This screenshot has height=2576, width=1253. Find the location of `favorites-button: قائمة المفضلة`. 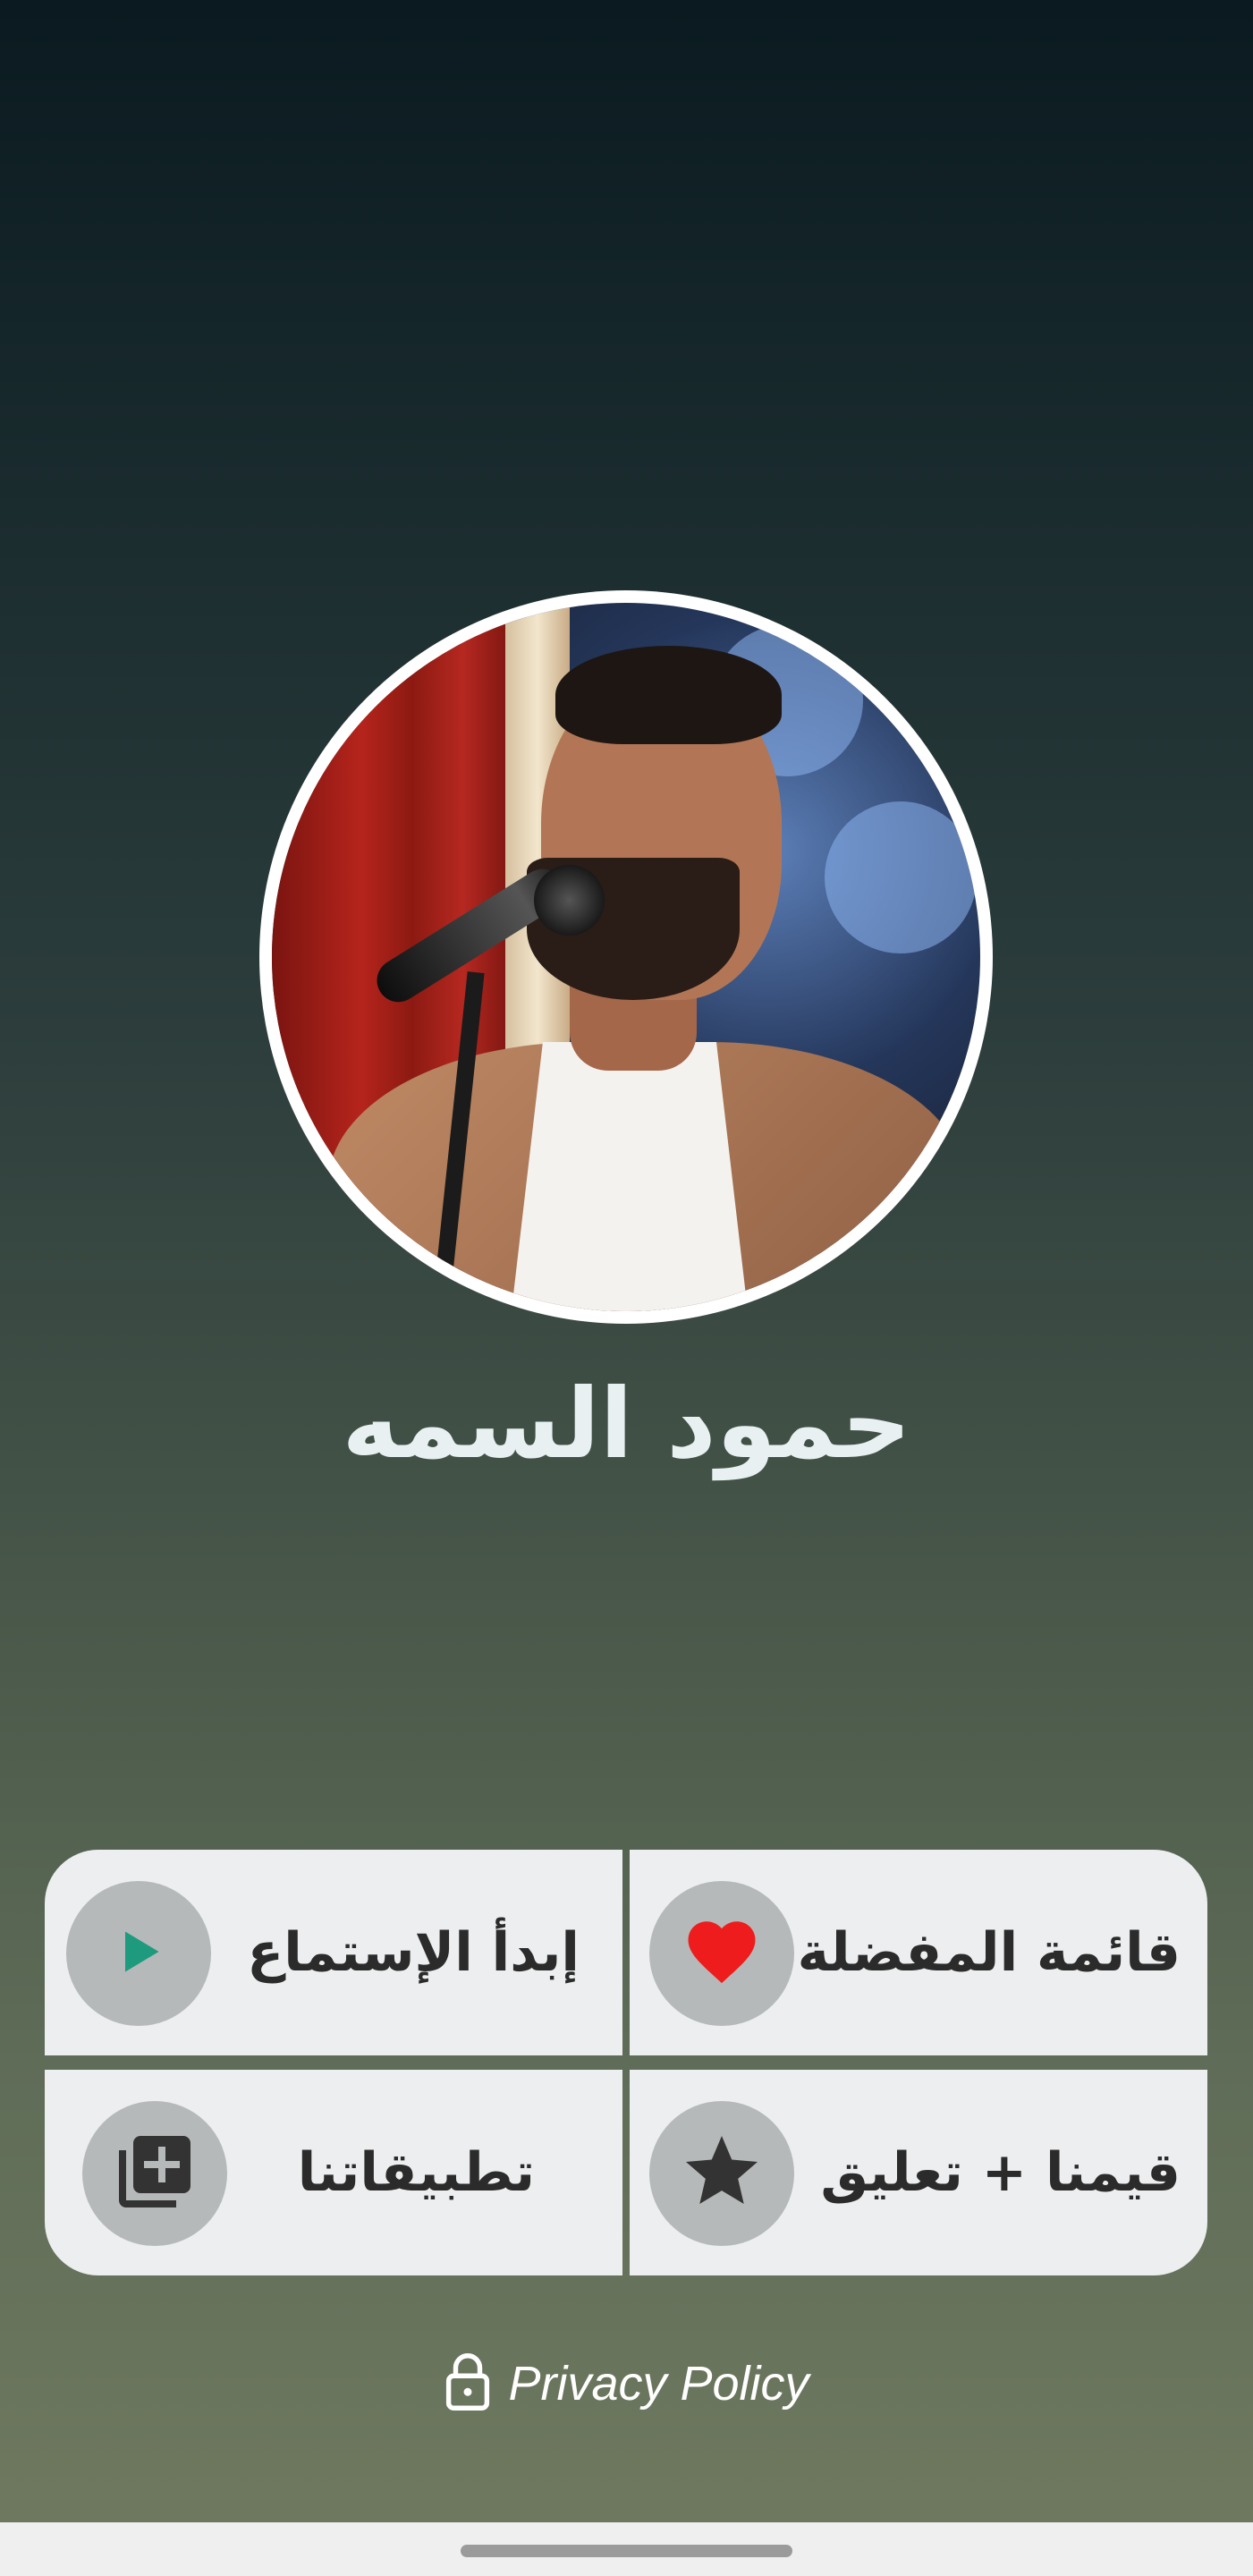

favorites-button: قائمة المفضلة is located at coordinates (918, 1952).